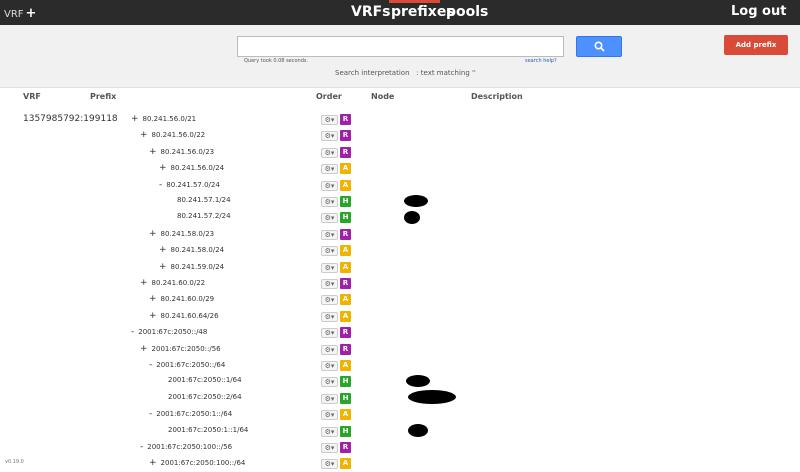 Image resolution: width=800 pixels, height=472 pixels. What do you see at coordinates (400, 300) in the screenshot?
I see `table-row: +80.241.60.0/29 ⚙▾ A` at bounding box center [400, 300].